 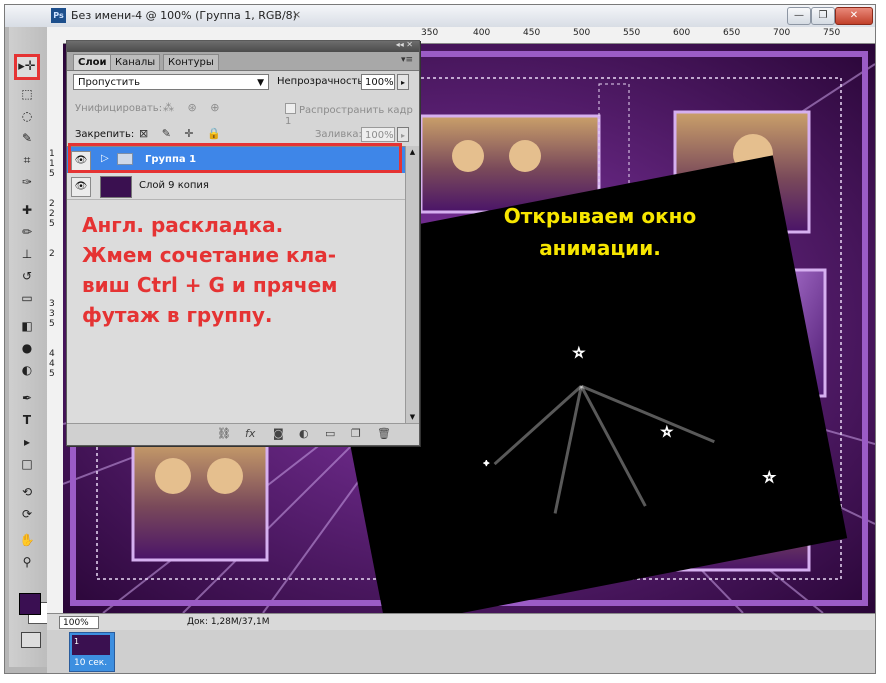 What do you see at coordinates (290, 108) in the screenshot?
I see `checkbox-icon` at bounding box center [290, 108].